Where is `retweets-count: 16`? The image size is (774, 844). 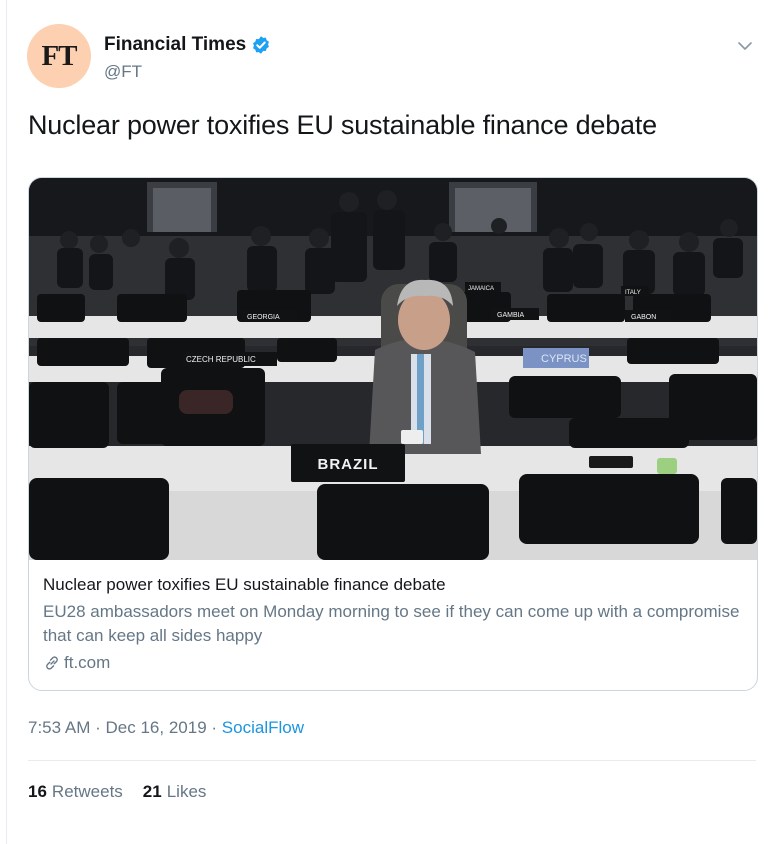
retweets-count: 16 is located at coordinates (37, 791).